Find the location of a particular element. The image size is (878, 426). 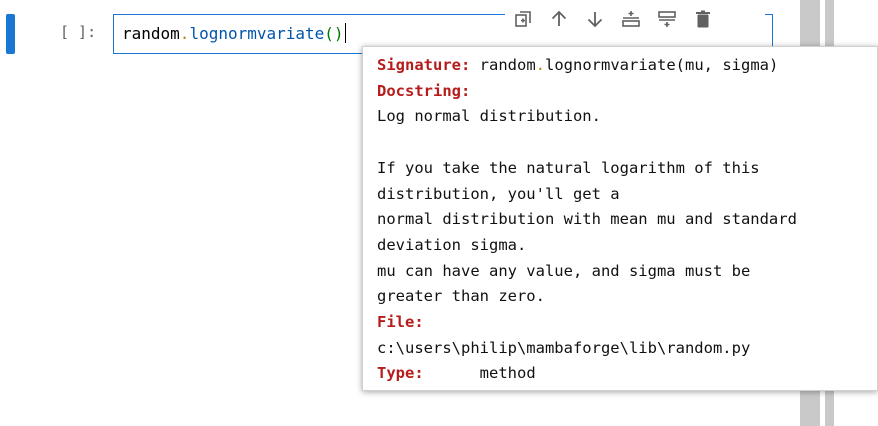

file-path: c:\users\philip\mambaforge\lib\random.py is located at coordinates (564, 347).